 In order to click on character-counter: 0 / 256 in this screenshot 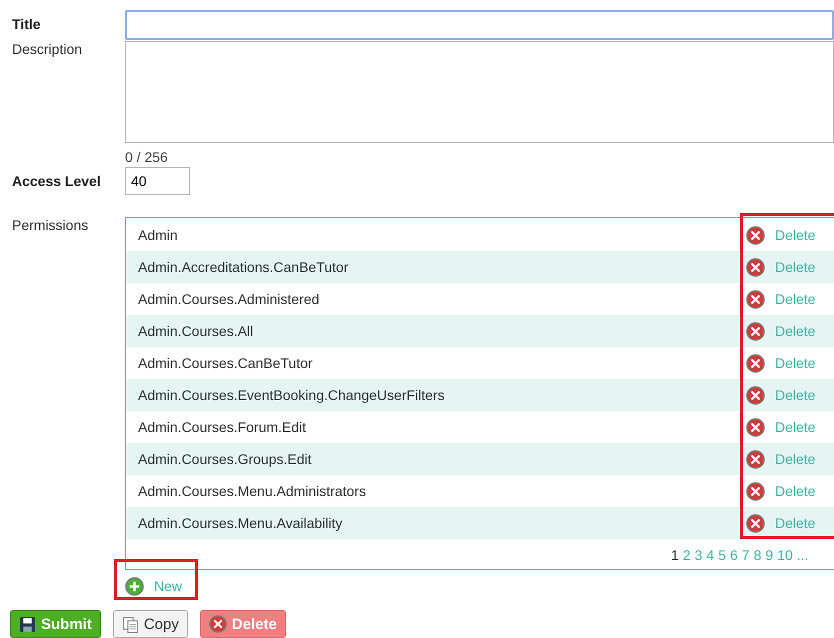, I will do `click(146, 157)`.